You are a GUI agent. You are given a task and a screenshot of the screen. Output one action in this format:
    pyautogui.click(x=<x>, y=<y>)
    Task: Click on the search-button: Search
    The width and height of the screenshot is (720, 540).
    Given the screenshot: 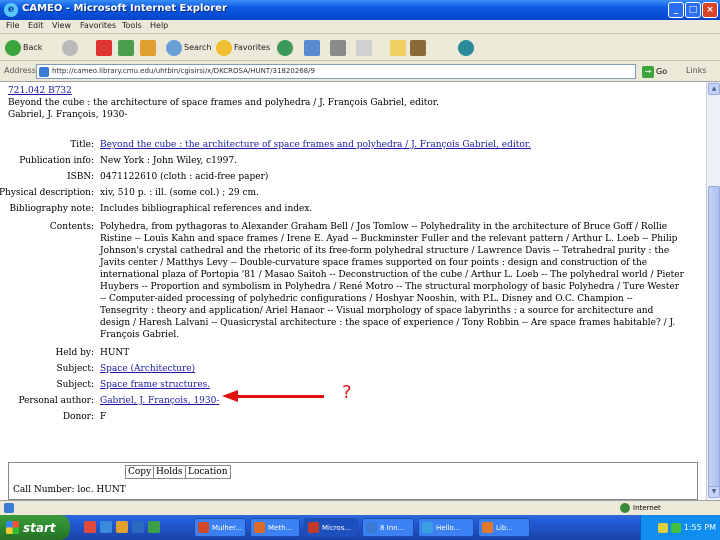 What is the action you would take?
    pyautogui.click(x=188, y=47)
    